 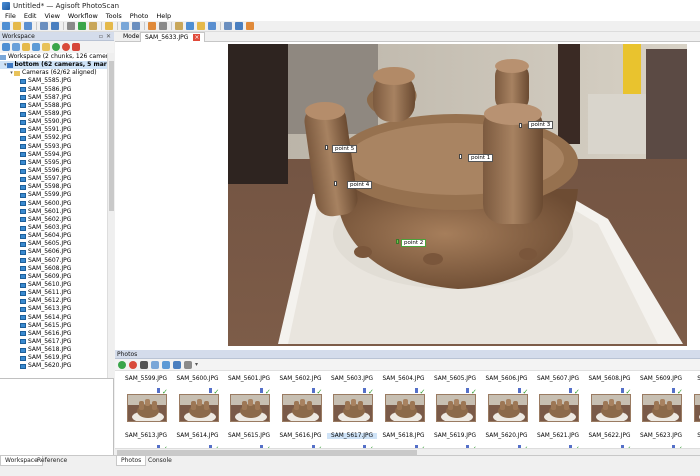 What do you see at coordinates (10, 16) in the screenshot?
I see `menu-file: File` at bounding box center [10, 16].